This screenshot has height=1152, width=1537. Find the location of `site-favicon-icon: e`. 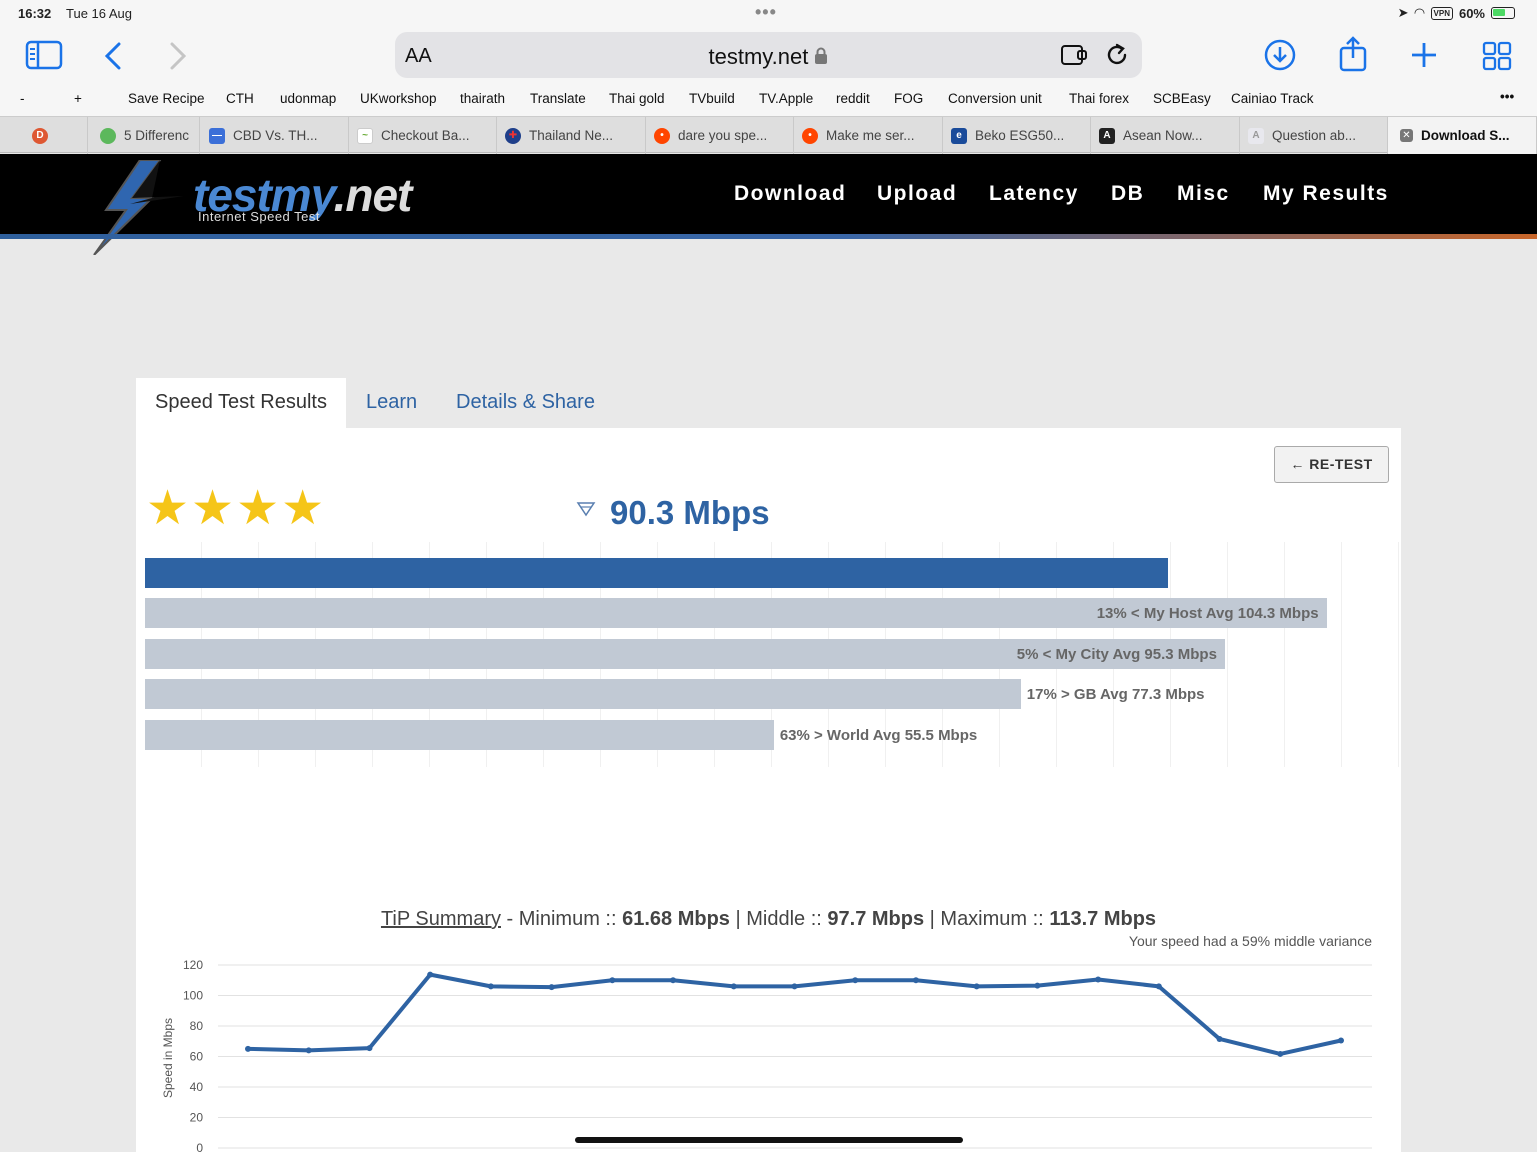

site-favicon-icon: e is located at coordinates (959, 135).